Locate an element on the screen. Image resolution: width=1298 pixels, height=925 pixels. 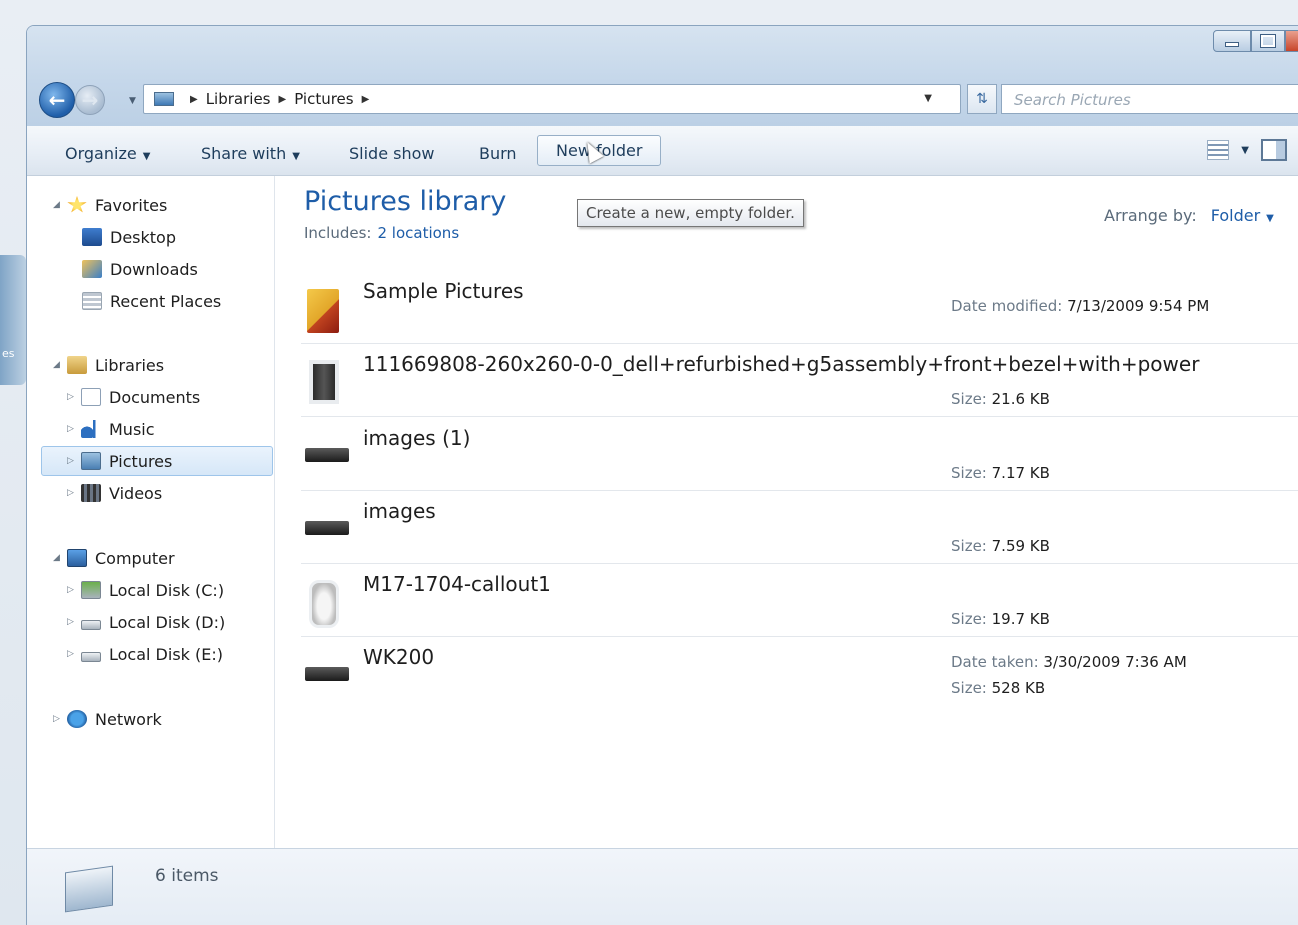
view-controls: ▼ is located at coordinates (1252, 150).